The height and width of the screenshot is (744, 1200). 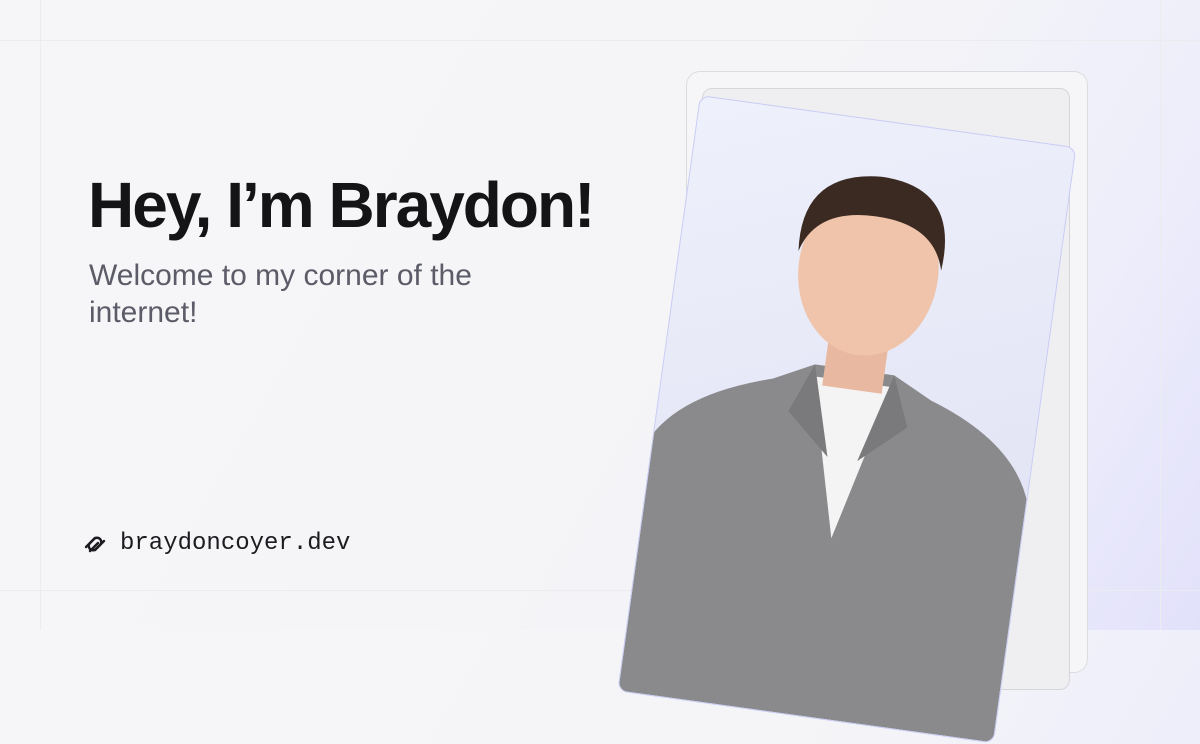 I want to click on link-chain-icon, so click(x=95, y=544).